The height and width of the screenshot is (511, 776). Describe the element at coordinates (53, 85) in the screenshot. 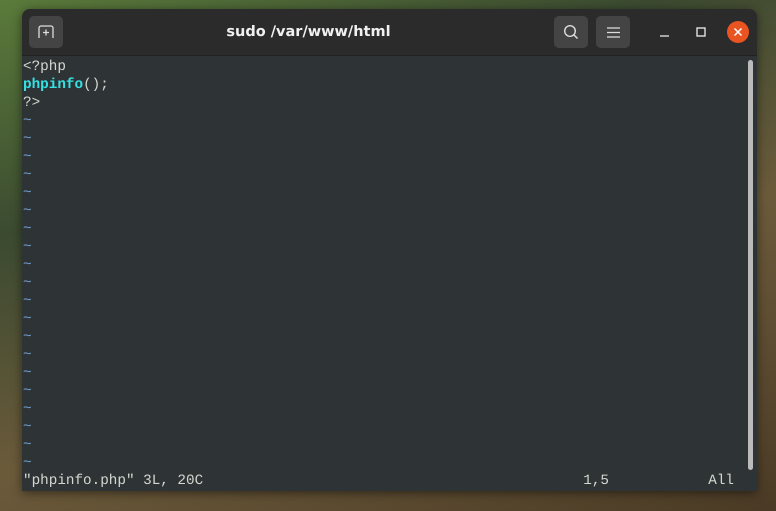

I see `code-text: phpinfo` at that location.